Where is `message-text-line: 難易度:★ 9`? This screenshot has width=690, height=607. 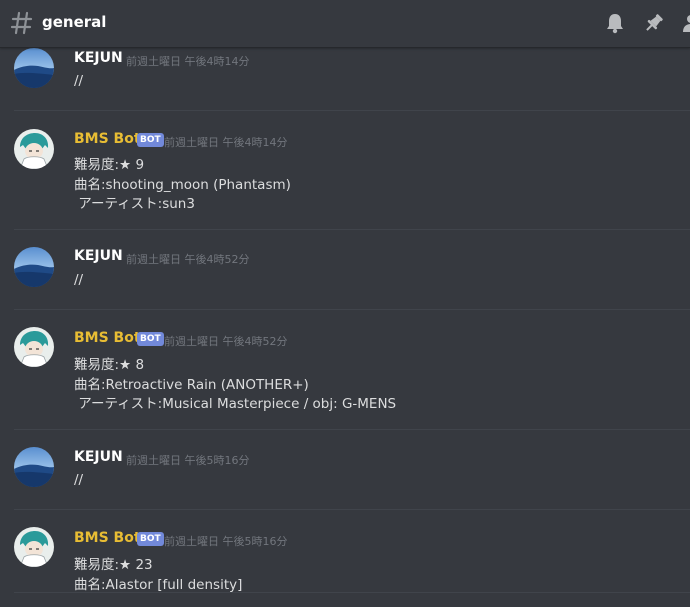 message-text-line: 難易度:★ 9 is located at coordinates (109, 165).